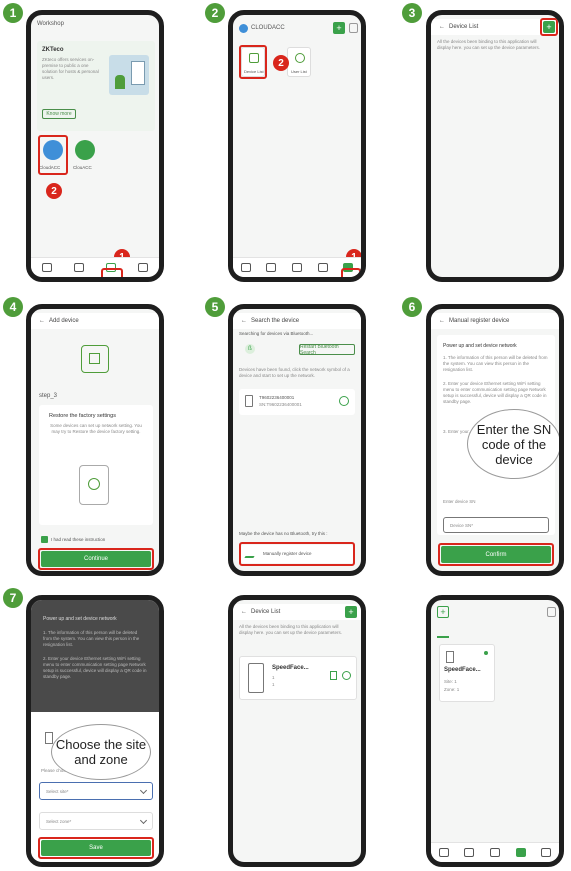 The image size is (571, 871). I want to click on callout-bubble: Enter the SN code of the device, so click(513, 444).